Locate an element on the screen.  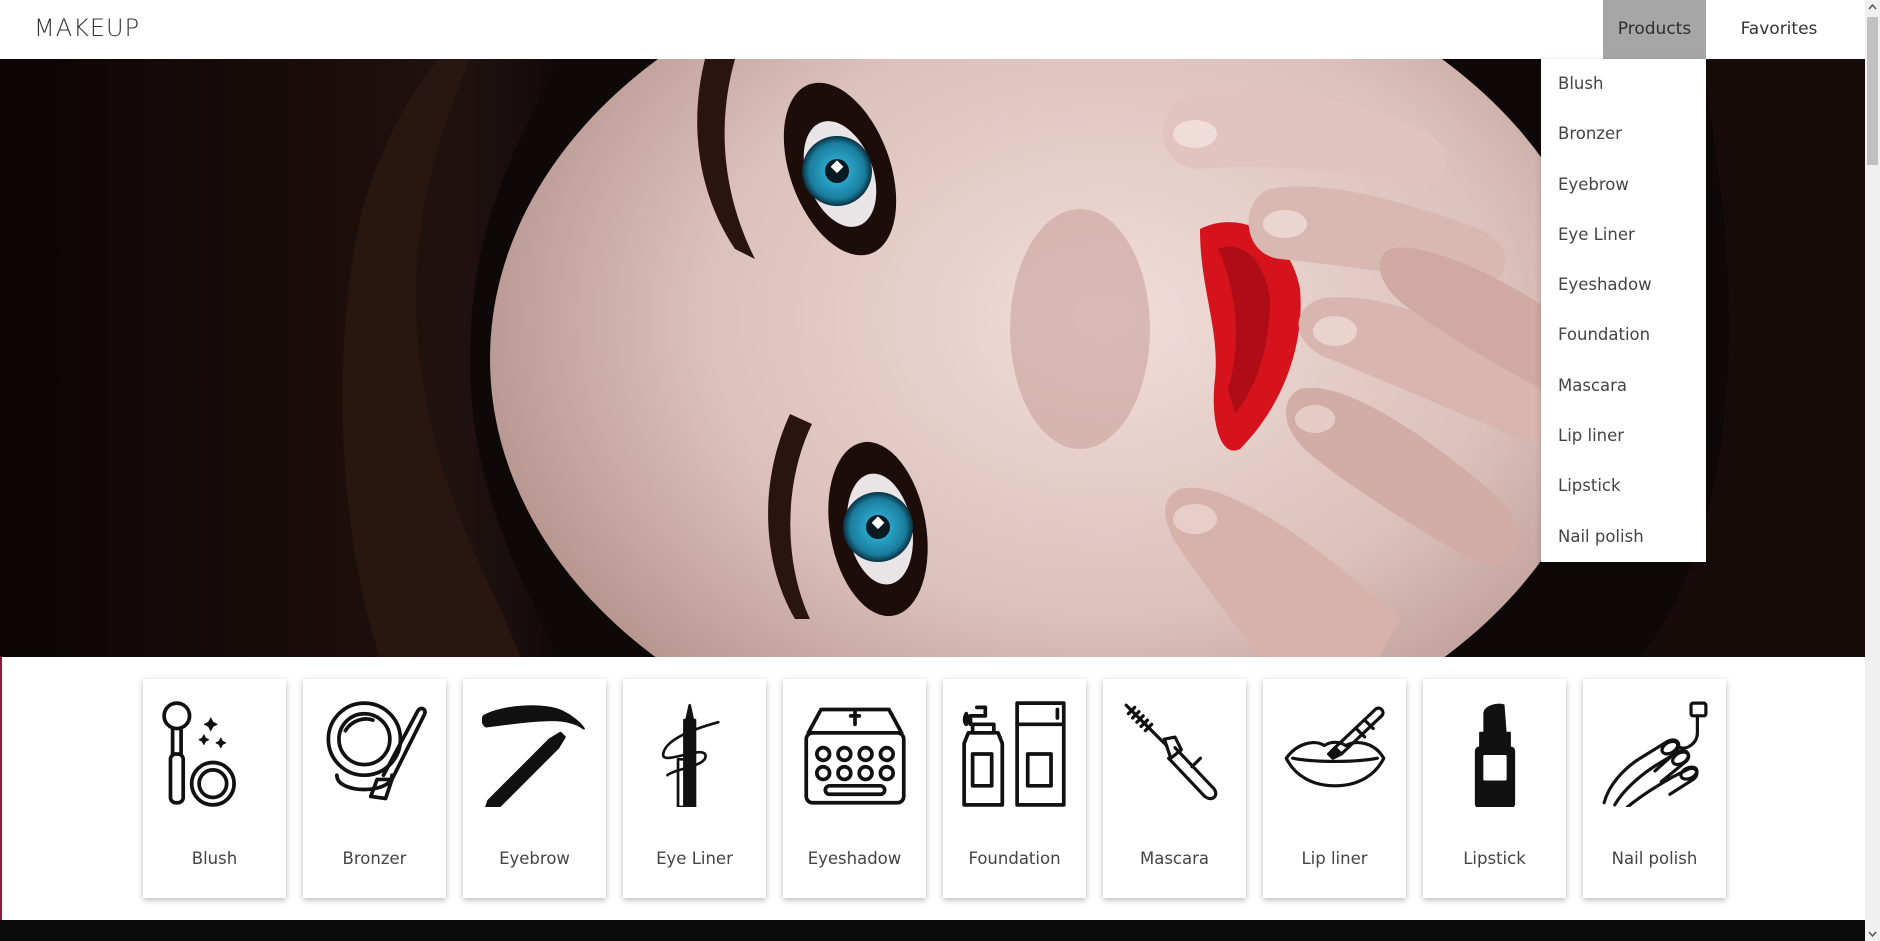
category-card-eyeshadow: Eyeshadow is located at coordinates (854, 788).